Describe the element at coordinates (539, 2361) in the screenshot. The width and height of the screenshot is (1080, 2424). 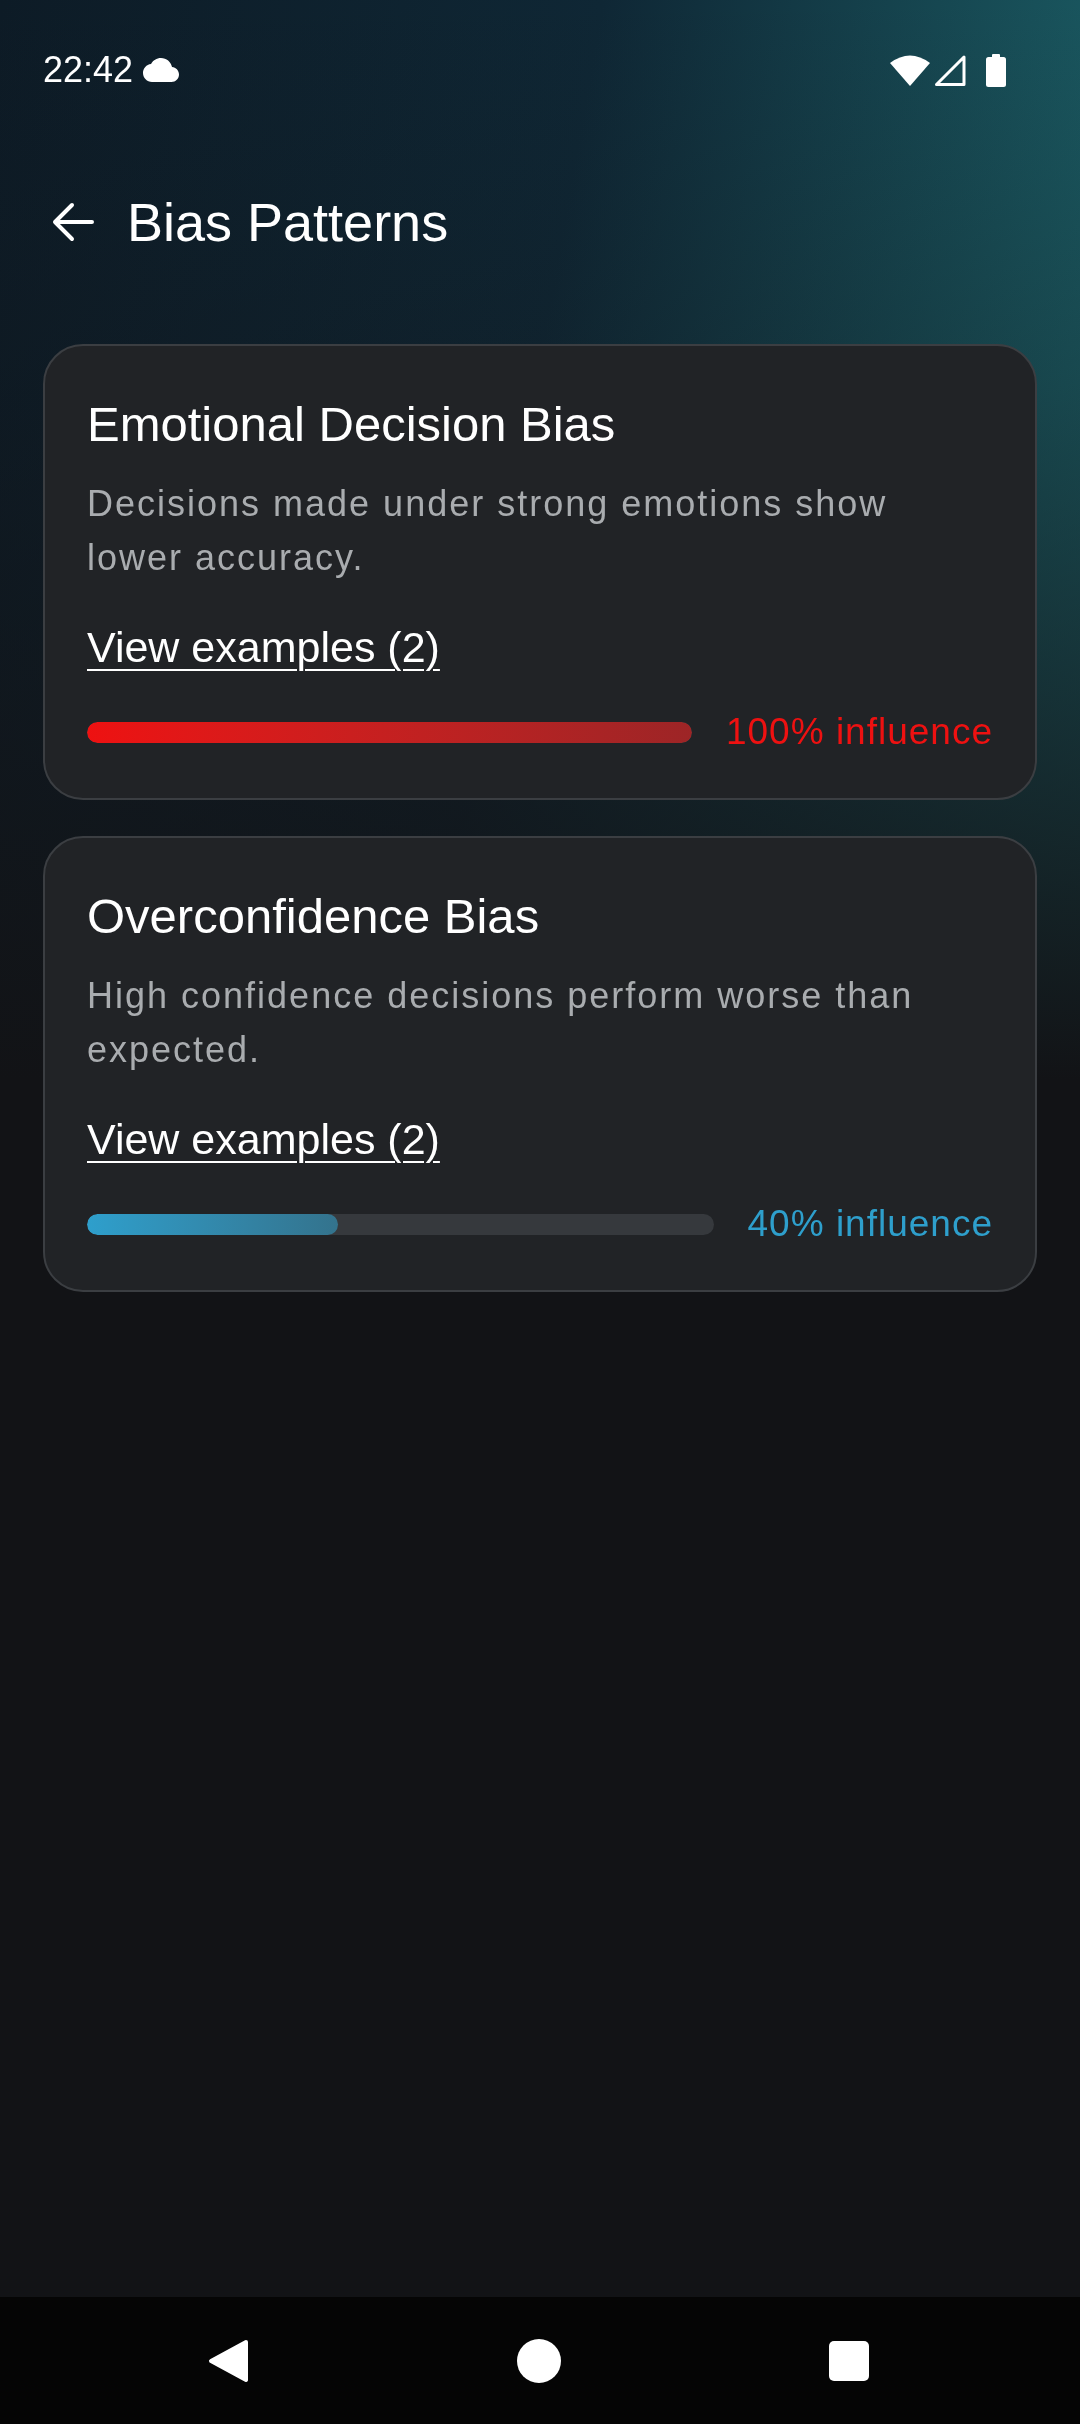
I see `nav-home-icon` at that location.